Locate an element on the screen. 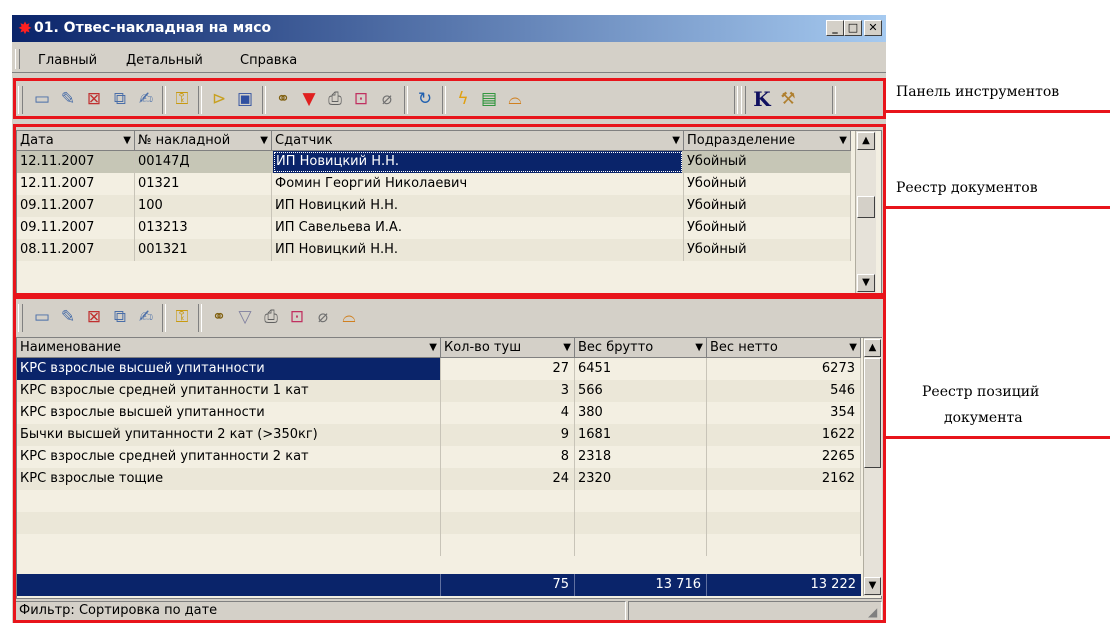  table-row: КРС взрослые тощие 24 2320 2162 is located at coordinates (439, 479).